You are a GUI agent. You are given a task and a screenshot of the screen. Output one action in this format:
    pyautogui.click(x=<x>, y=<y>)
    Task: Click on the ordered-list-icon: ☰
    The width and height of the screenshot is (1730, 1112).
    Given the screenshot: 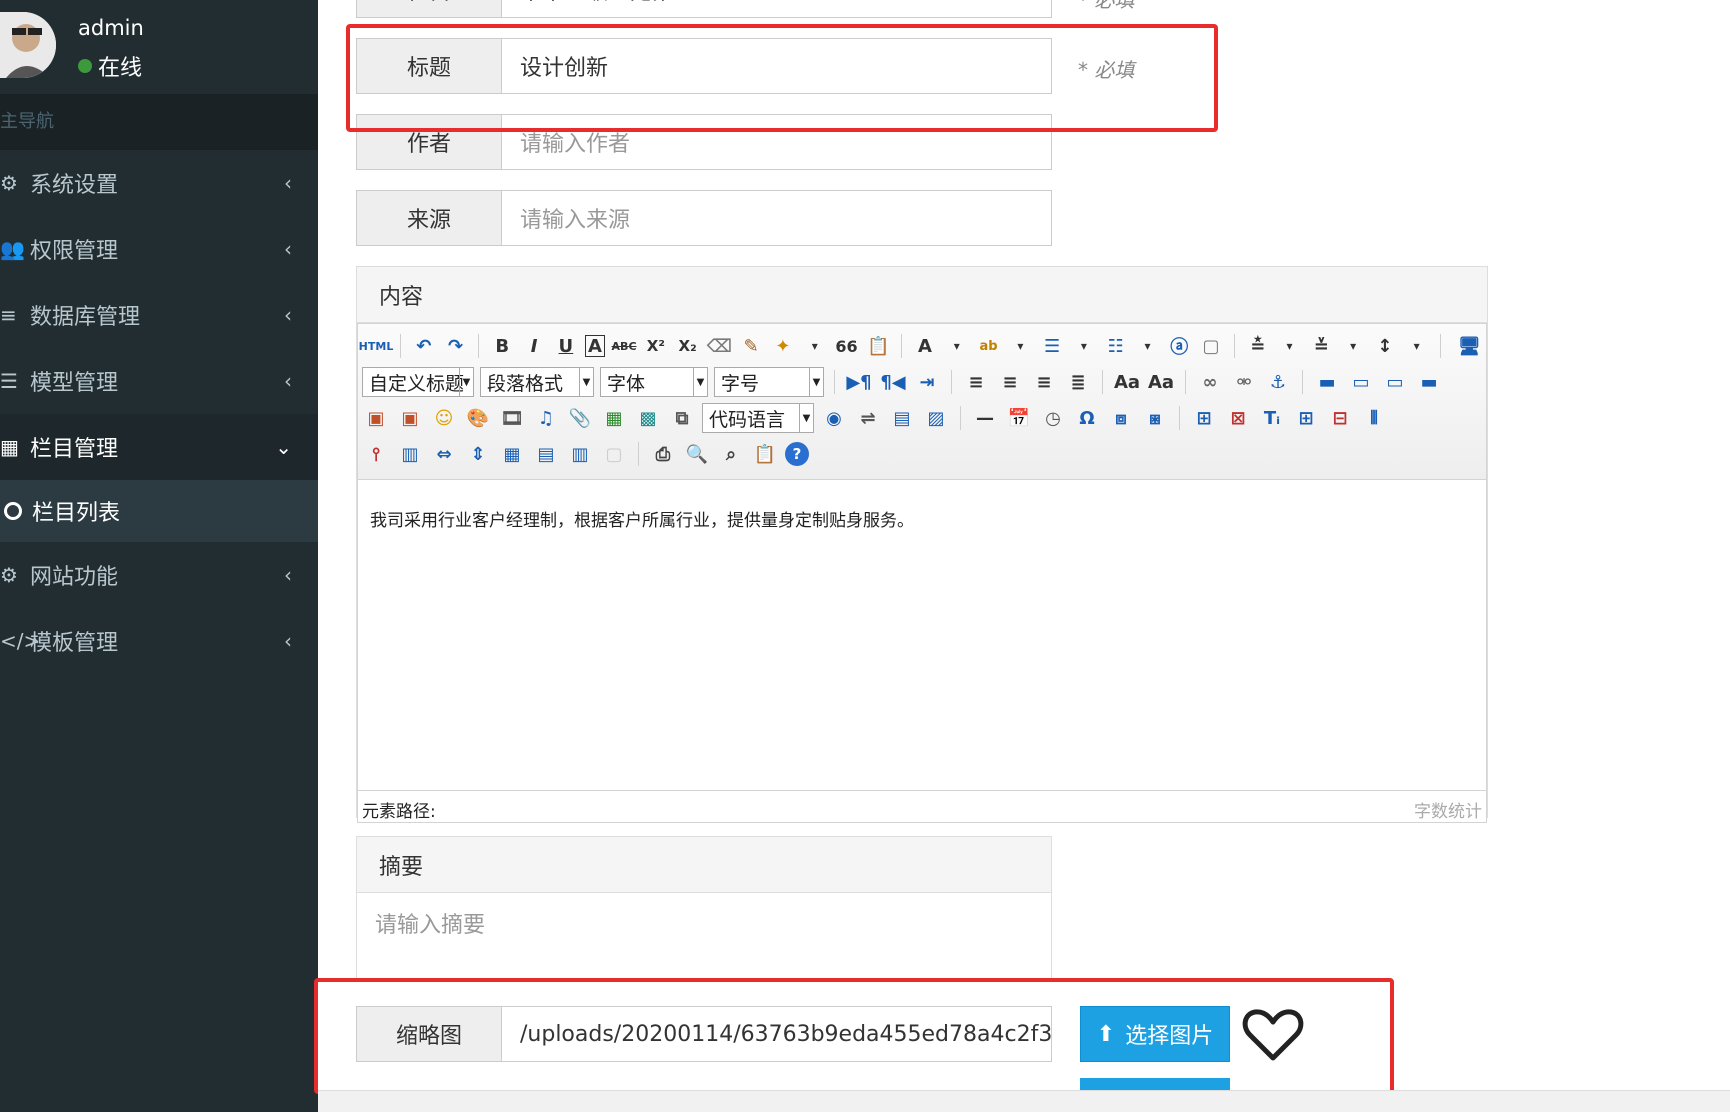 What is the action you would take?
    pyautogui.click(x=1052, y=346)
    